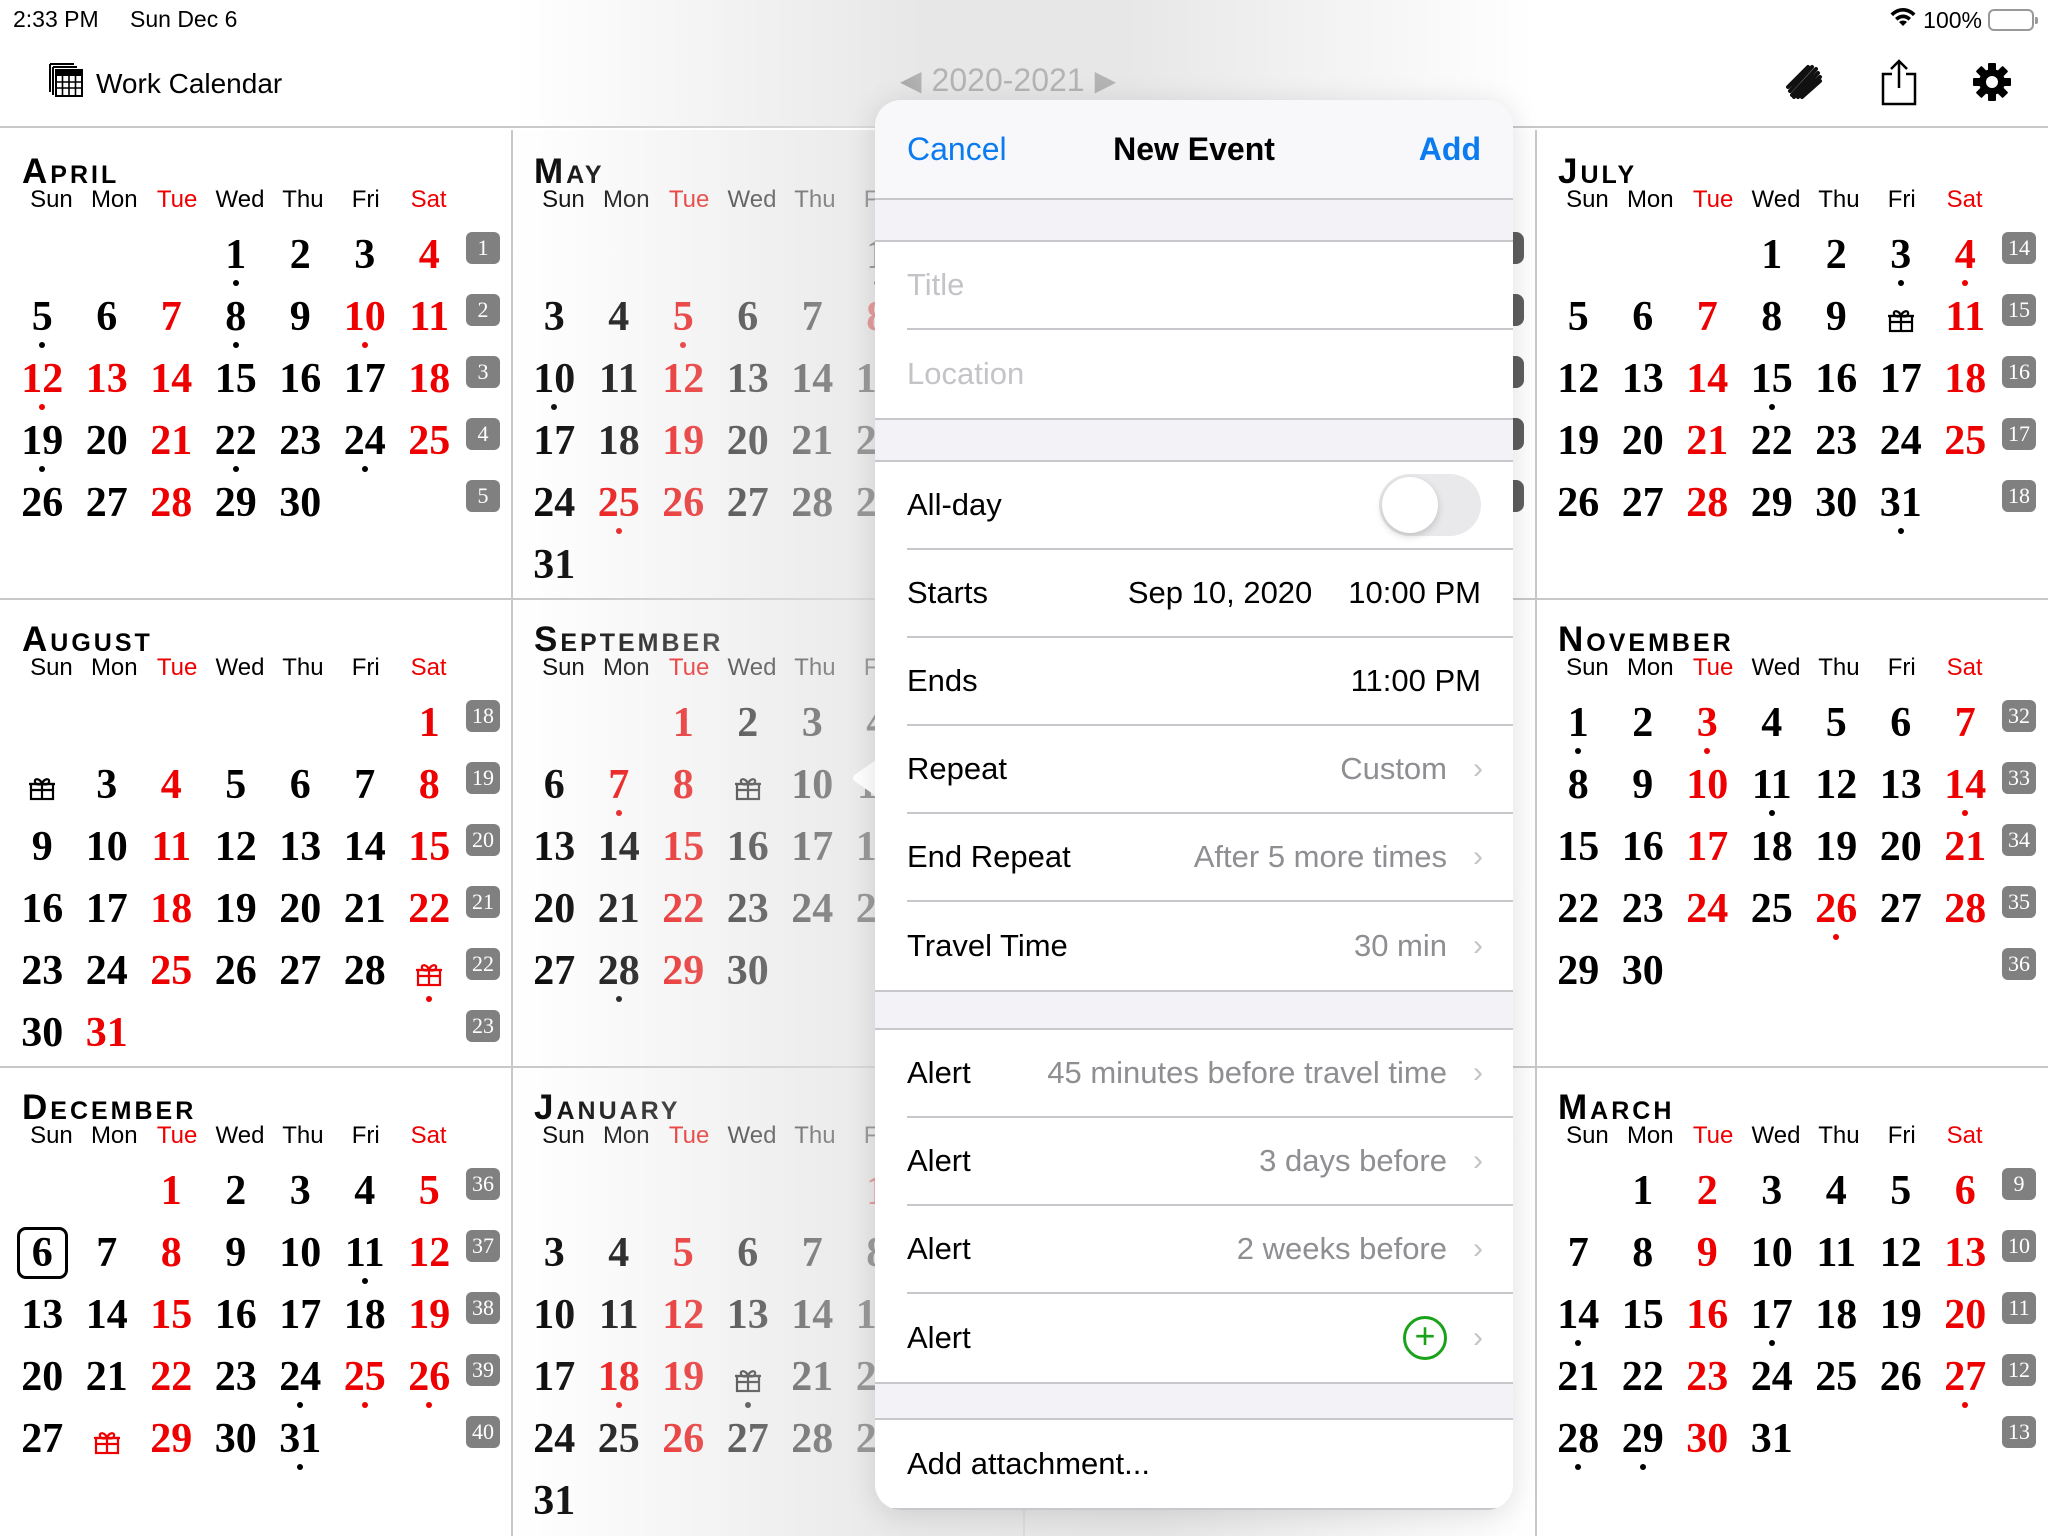 The height and width of the screenshot is (1536, 2048). Describe the element at coordinates (1772, 504) in the screenshot. I see `day-cell: 29` at that location.